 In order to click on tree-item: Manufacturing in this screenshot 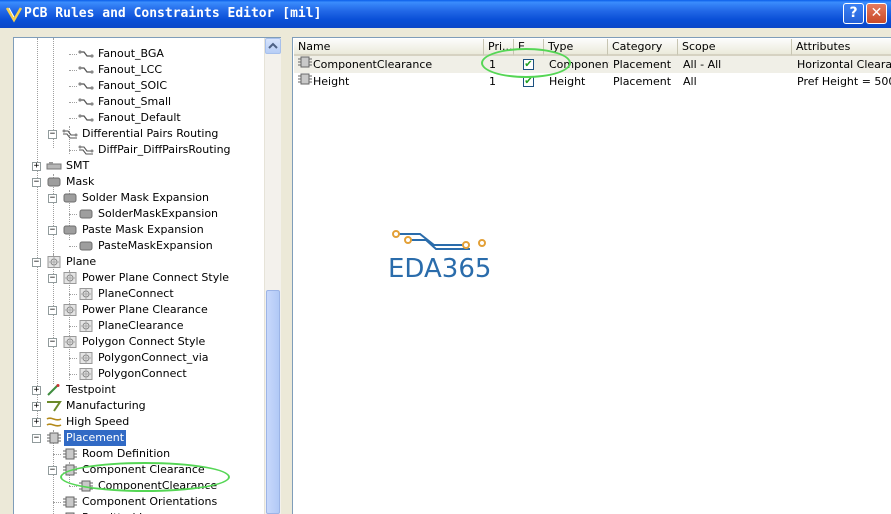, I will do `click(97, 406)`.